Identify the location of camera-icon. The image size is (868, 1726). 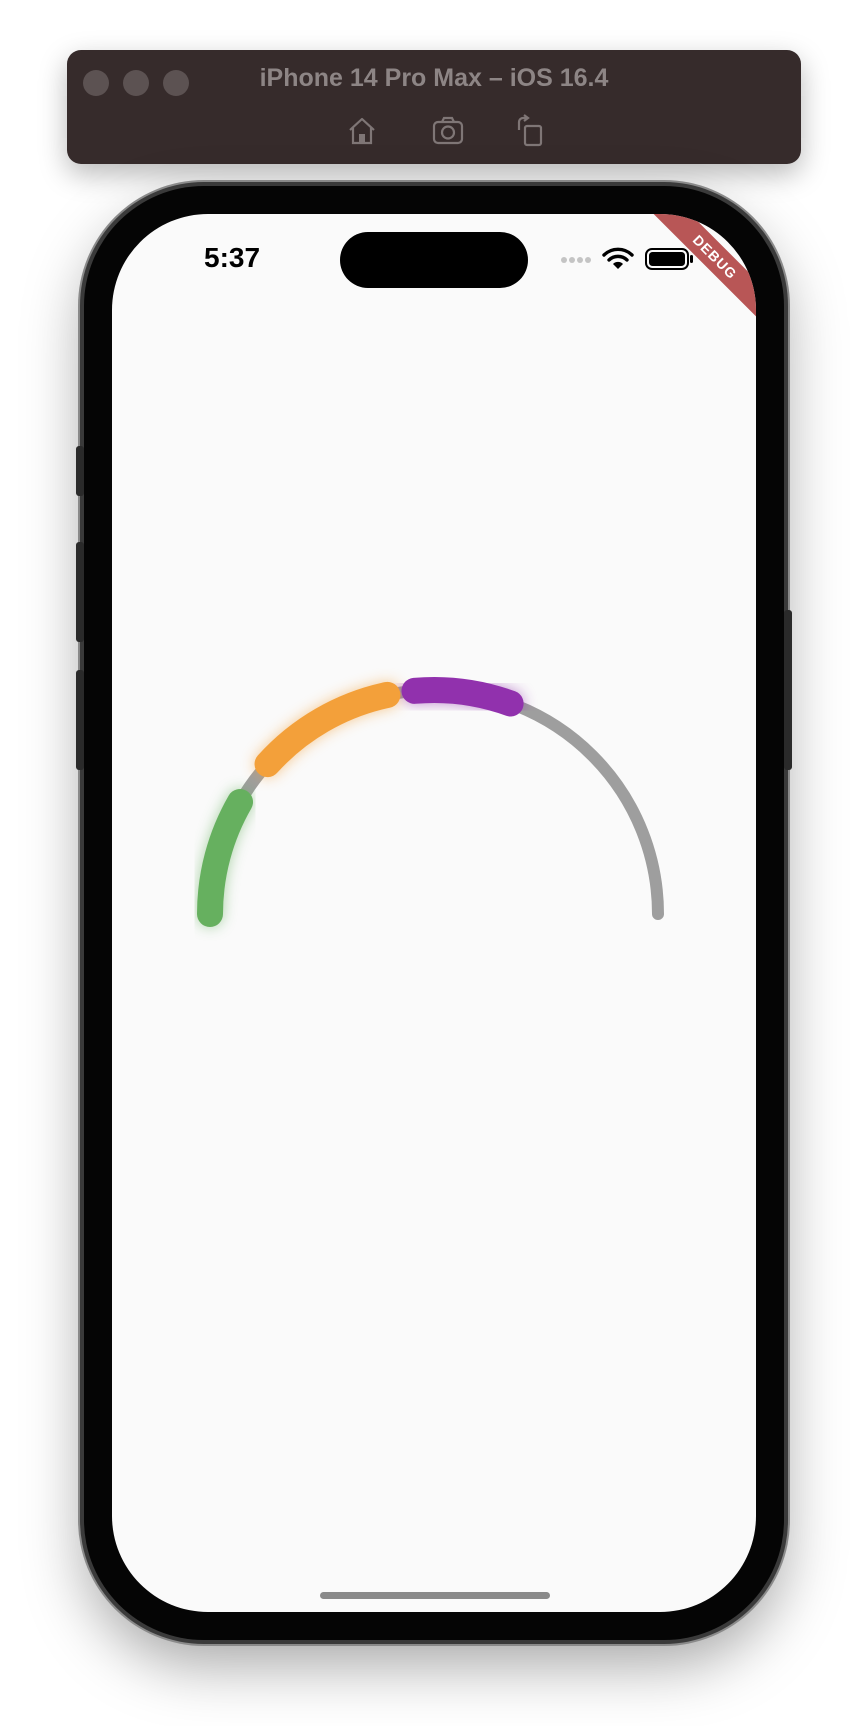
(448, 131).